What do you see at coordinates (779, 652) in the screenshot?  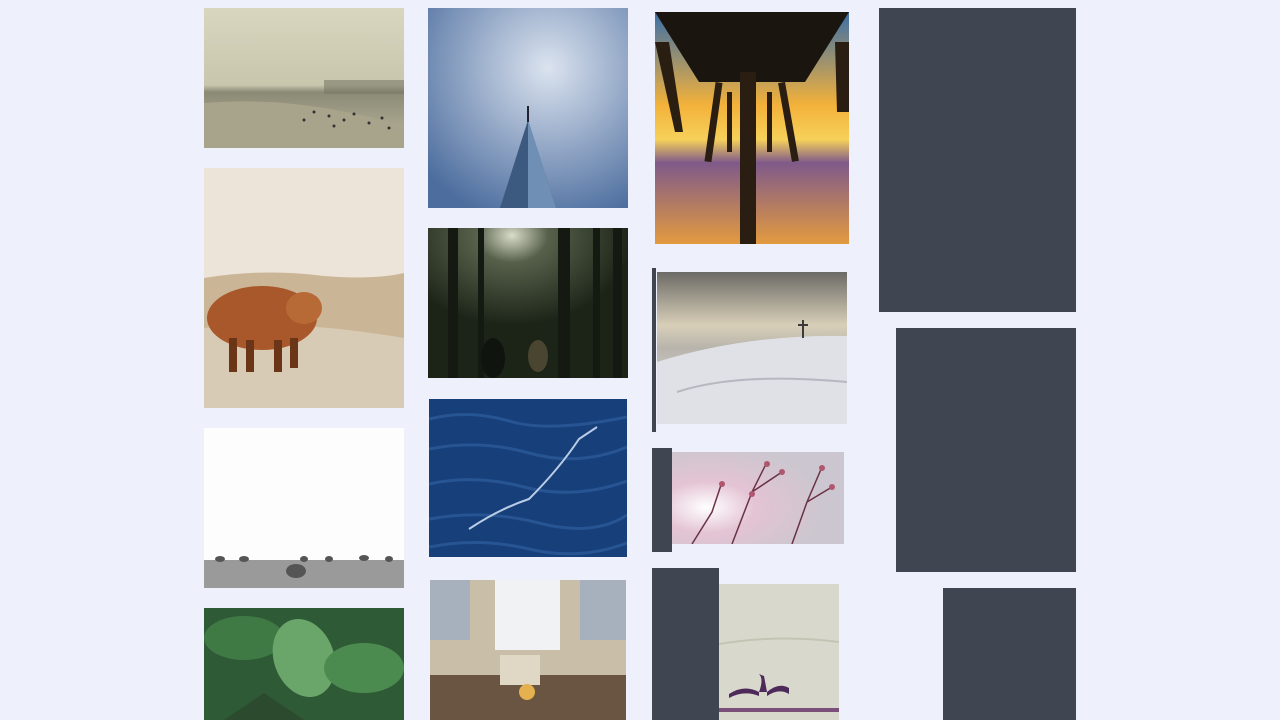 I see `photo-cormorant` at bounding box center [779, 652].